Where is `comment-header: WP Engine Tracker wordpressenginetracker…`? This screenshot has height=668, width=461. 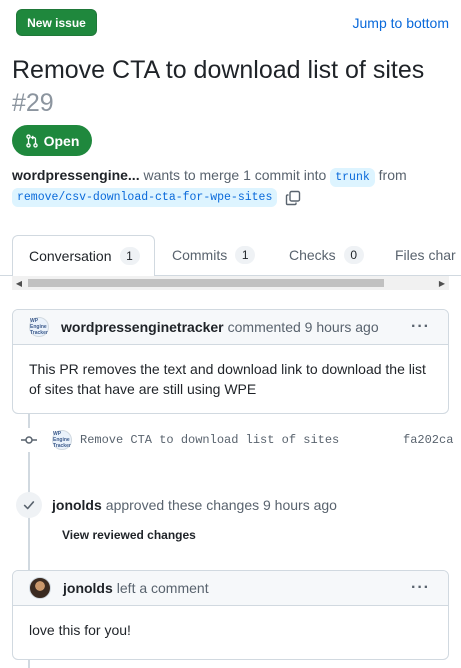 comment-header: WP Engine Tracker wordpressenginetracker… is located at coordinates (230, 327).